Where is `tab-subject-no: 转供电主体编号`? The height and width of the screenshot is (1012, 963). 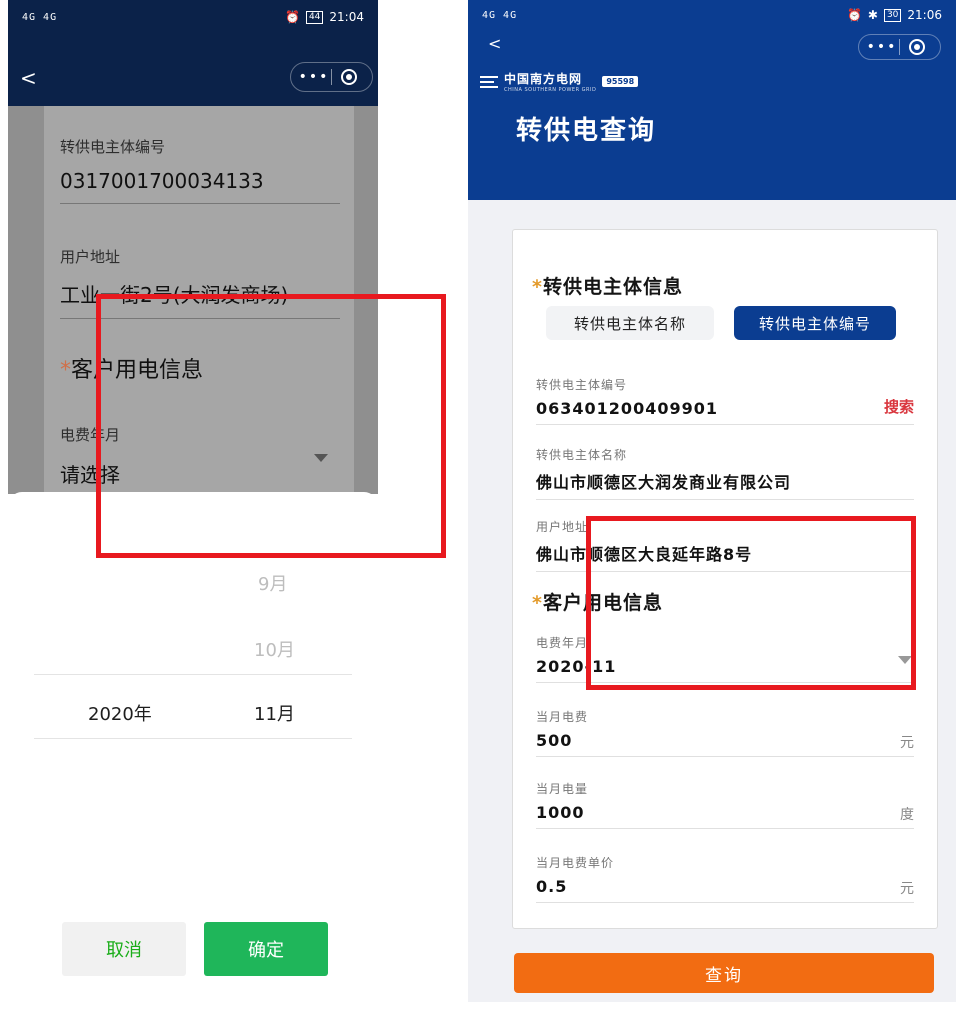
tab-subject-no: 转供电主体编号 is located at coordinates (815, 323).